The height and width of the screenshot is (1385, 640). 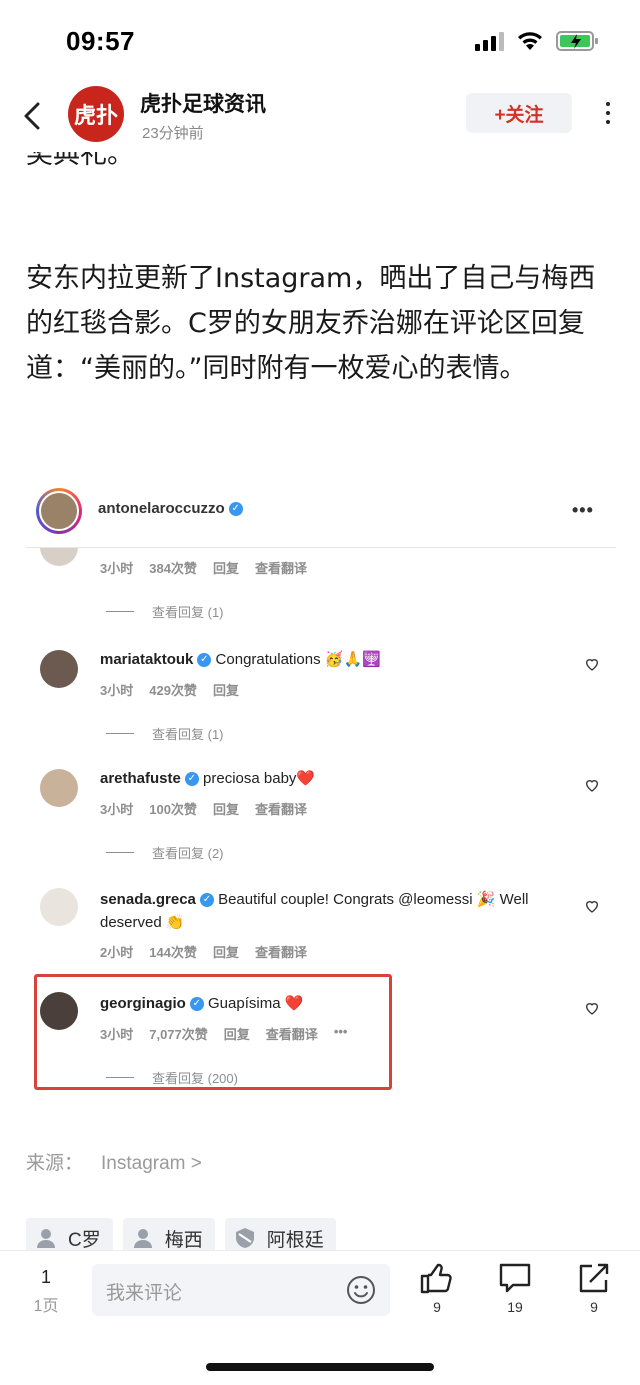 I want to click on home-indicator, so click(x=320, y=1367).